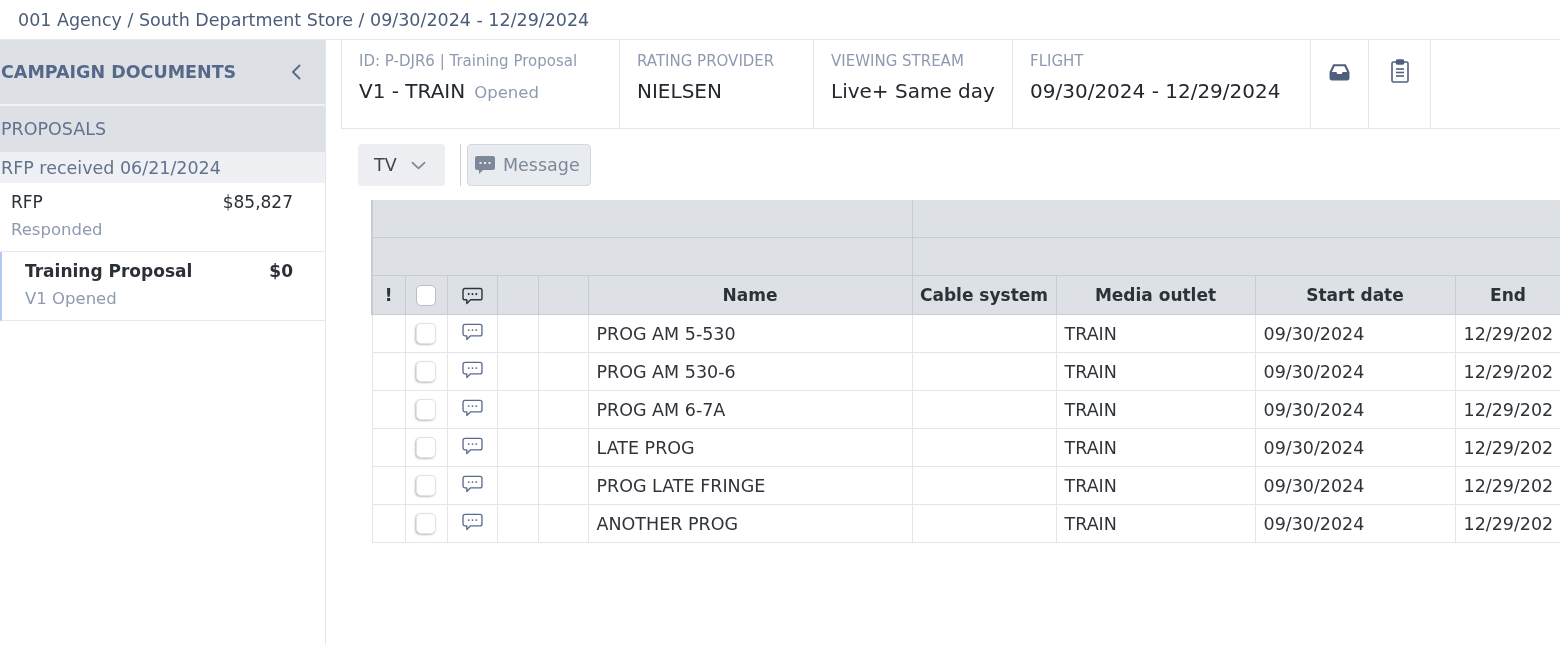 The height and width of the screenshot is (645, 1560). What do you see at coordinates (750, 523) in the screenshot?
I see `table-cell: ANOTHER PROG` at bounding box center [750, 523].